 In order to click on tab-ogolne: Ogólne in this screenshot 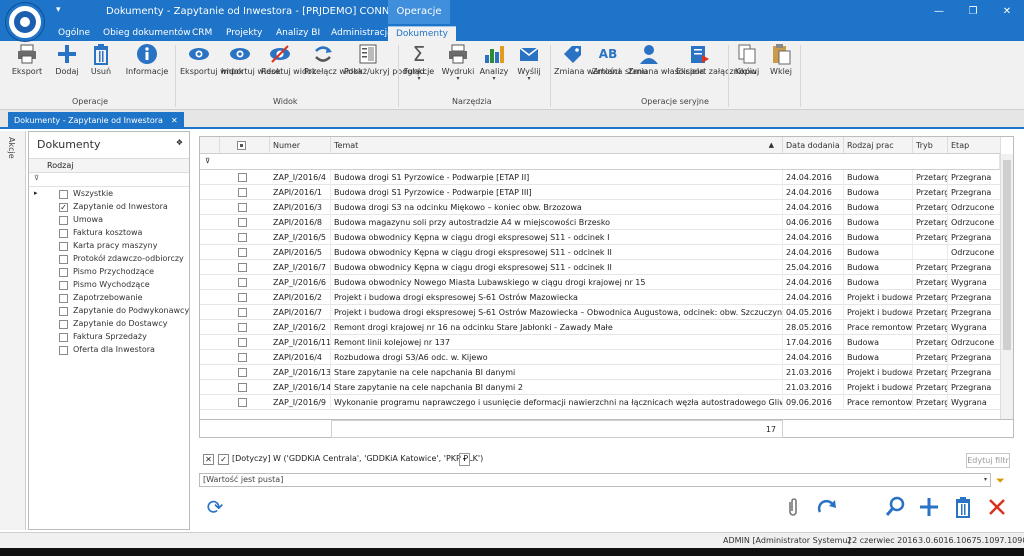, I will do `click(74, 33)`.